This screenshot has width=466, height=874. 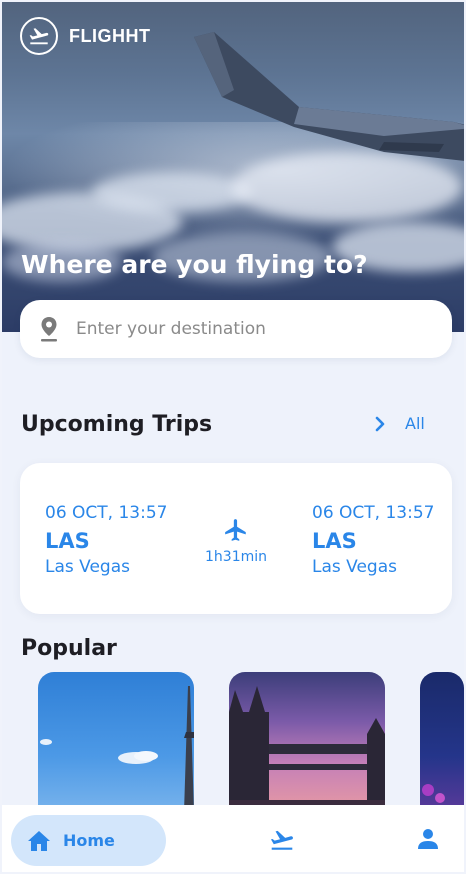 What do you see at coordinates (235, 530) in the screenshot?
I see `airplane-icon` at bounding box center [235, 530].